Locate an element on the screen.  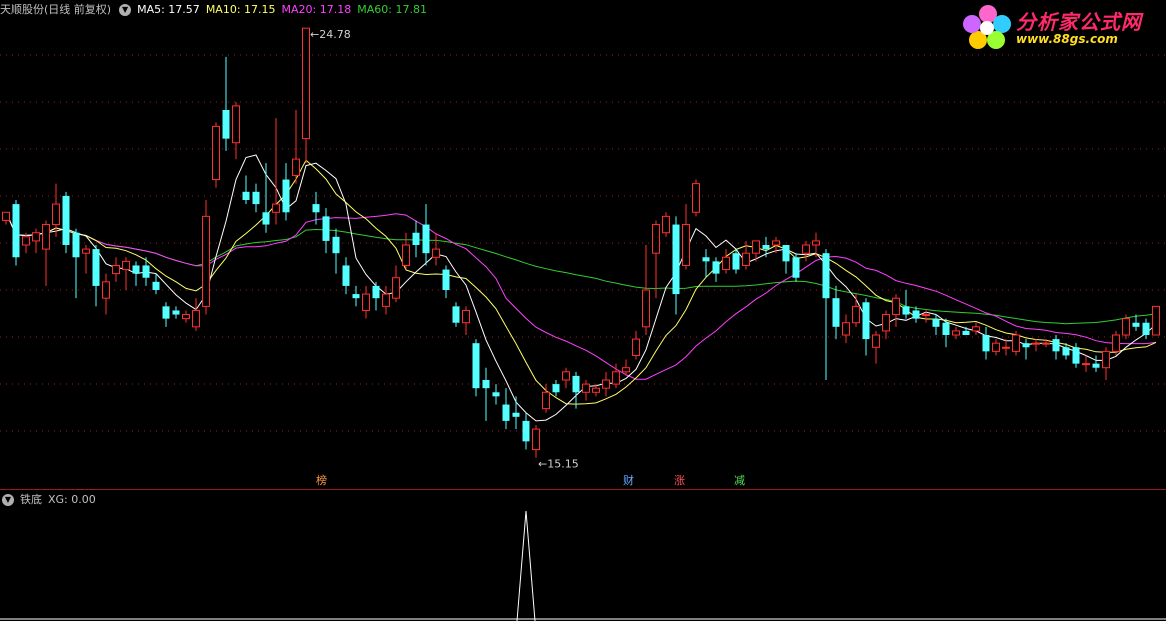
event-marker-zhang: 涨 is located at coordinates (679, 481).